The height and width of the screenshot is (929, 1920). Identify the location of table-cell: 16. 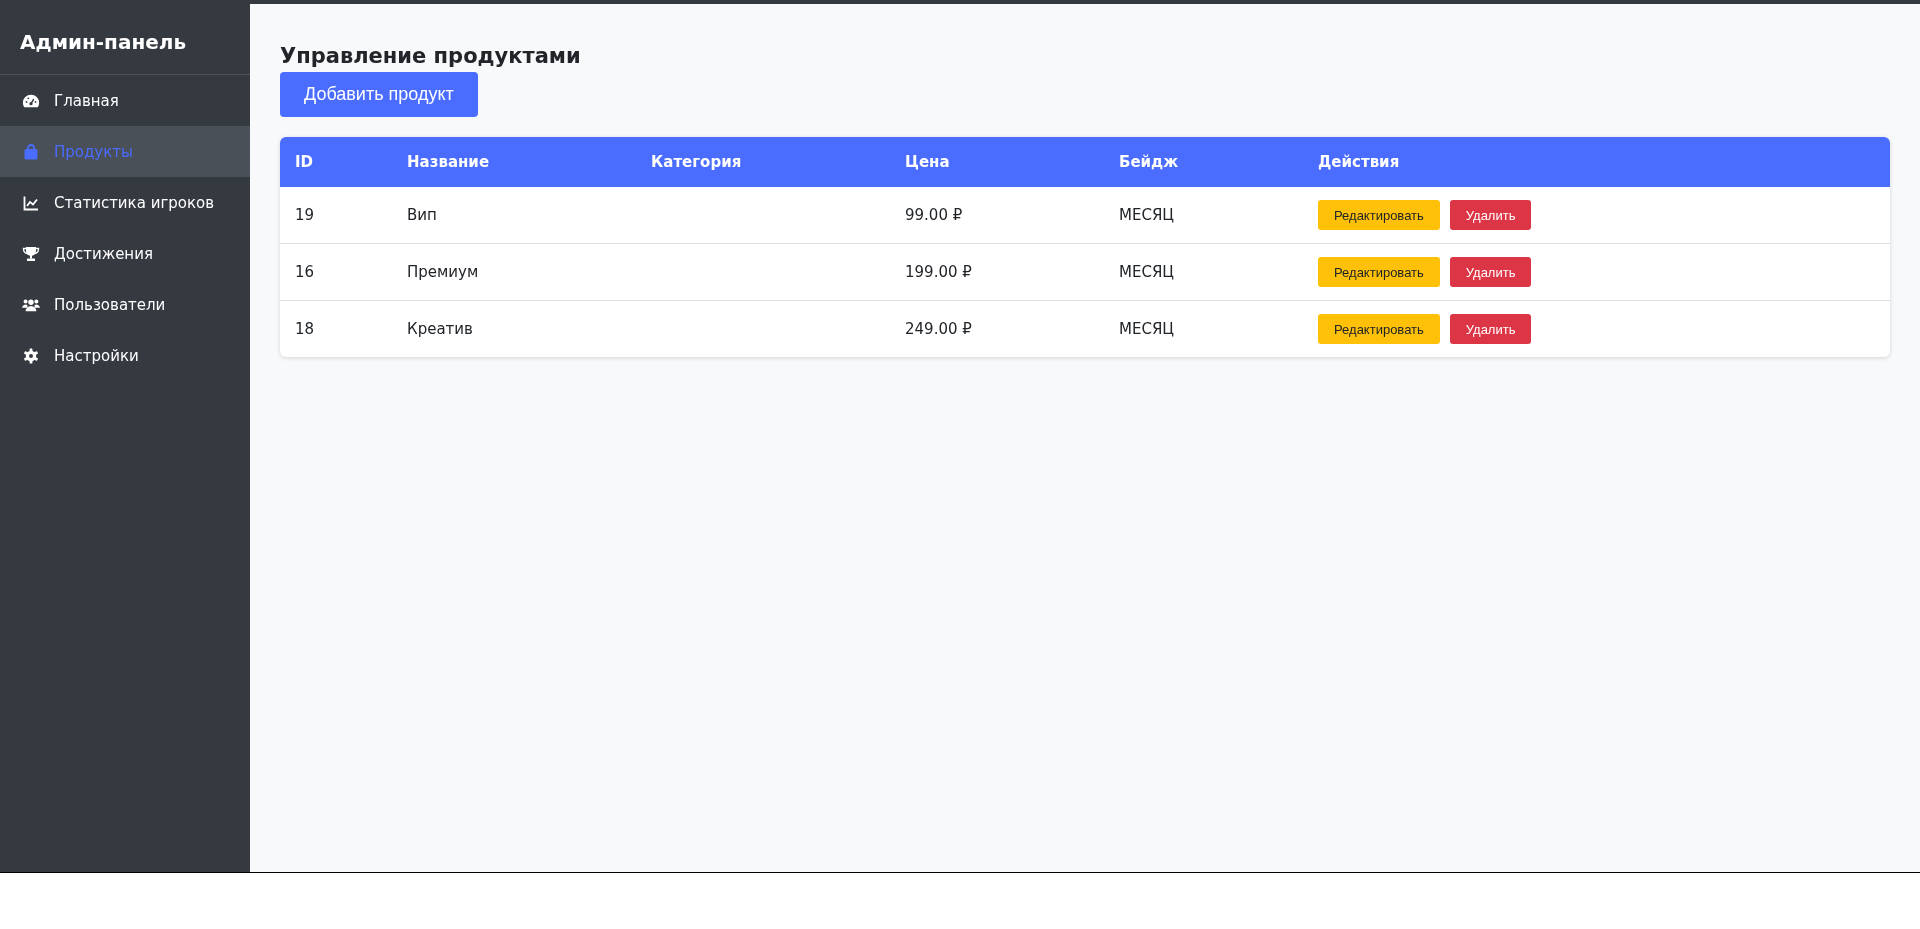
(305, 272).